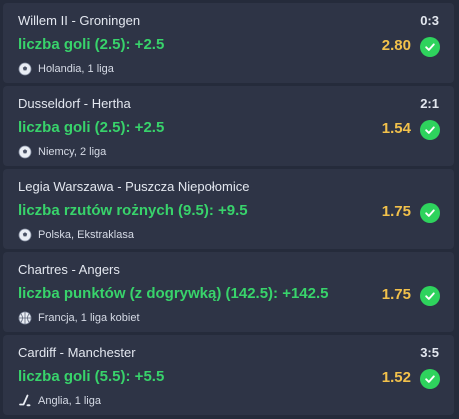 This screenshot has height=419, width=459. I want to click on bet-odds: 1.54, so click(396, 128).